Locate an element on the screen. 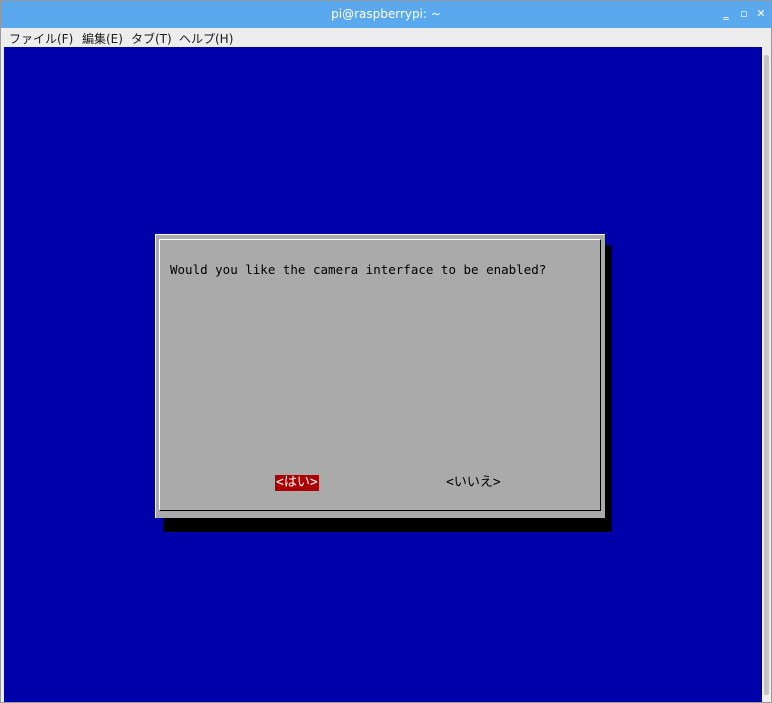 This screenshot has height=703, width=772. window-title: pi@raspberrypi: ~ is located at coordinates (386, 14).